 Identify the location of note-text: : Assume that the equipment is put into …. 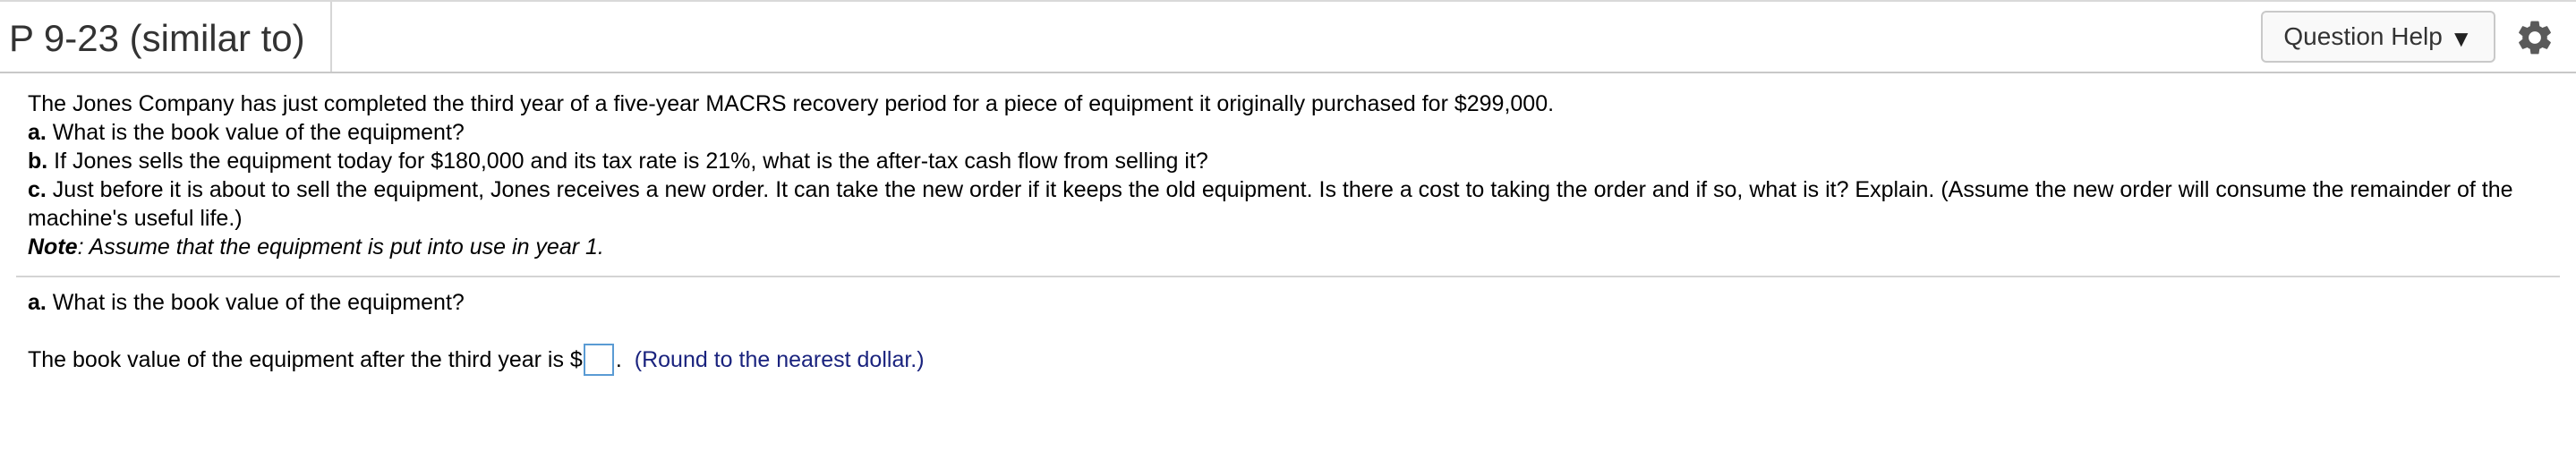
(340, 247).